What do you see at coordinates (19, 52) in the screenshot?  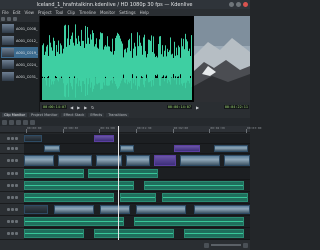 I see `bin-clip-item: A001_C019_1` at bounding box center [19, 52].